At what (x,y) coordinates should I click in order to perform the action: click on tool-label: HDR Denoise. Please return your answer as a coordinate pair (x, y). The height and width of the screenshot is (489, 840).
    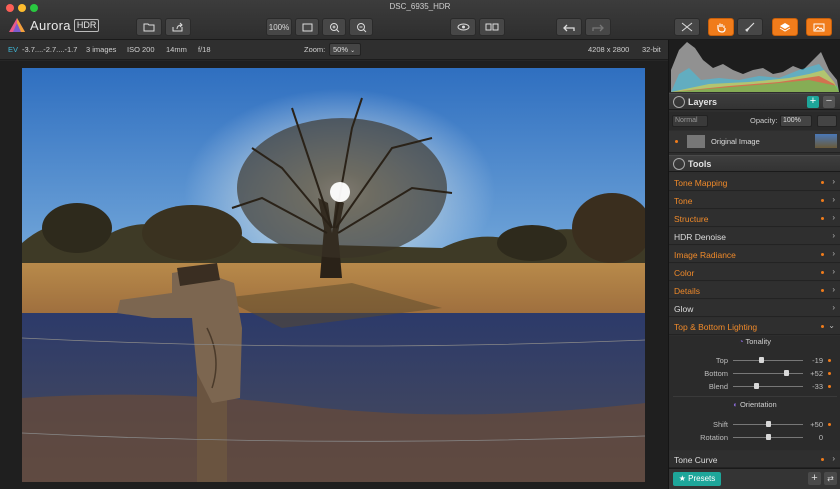
    Looking at the image, I should click on (700, 237).